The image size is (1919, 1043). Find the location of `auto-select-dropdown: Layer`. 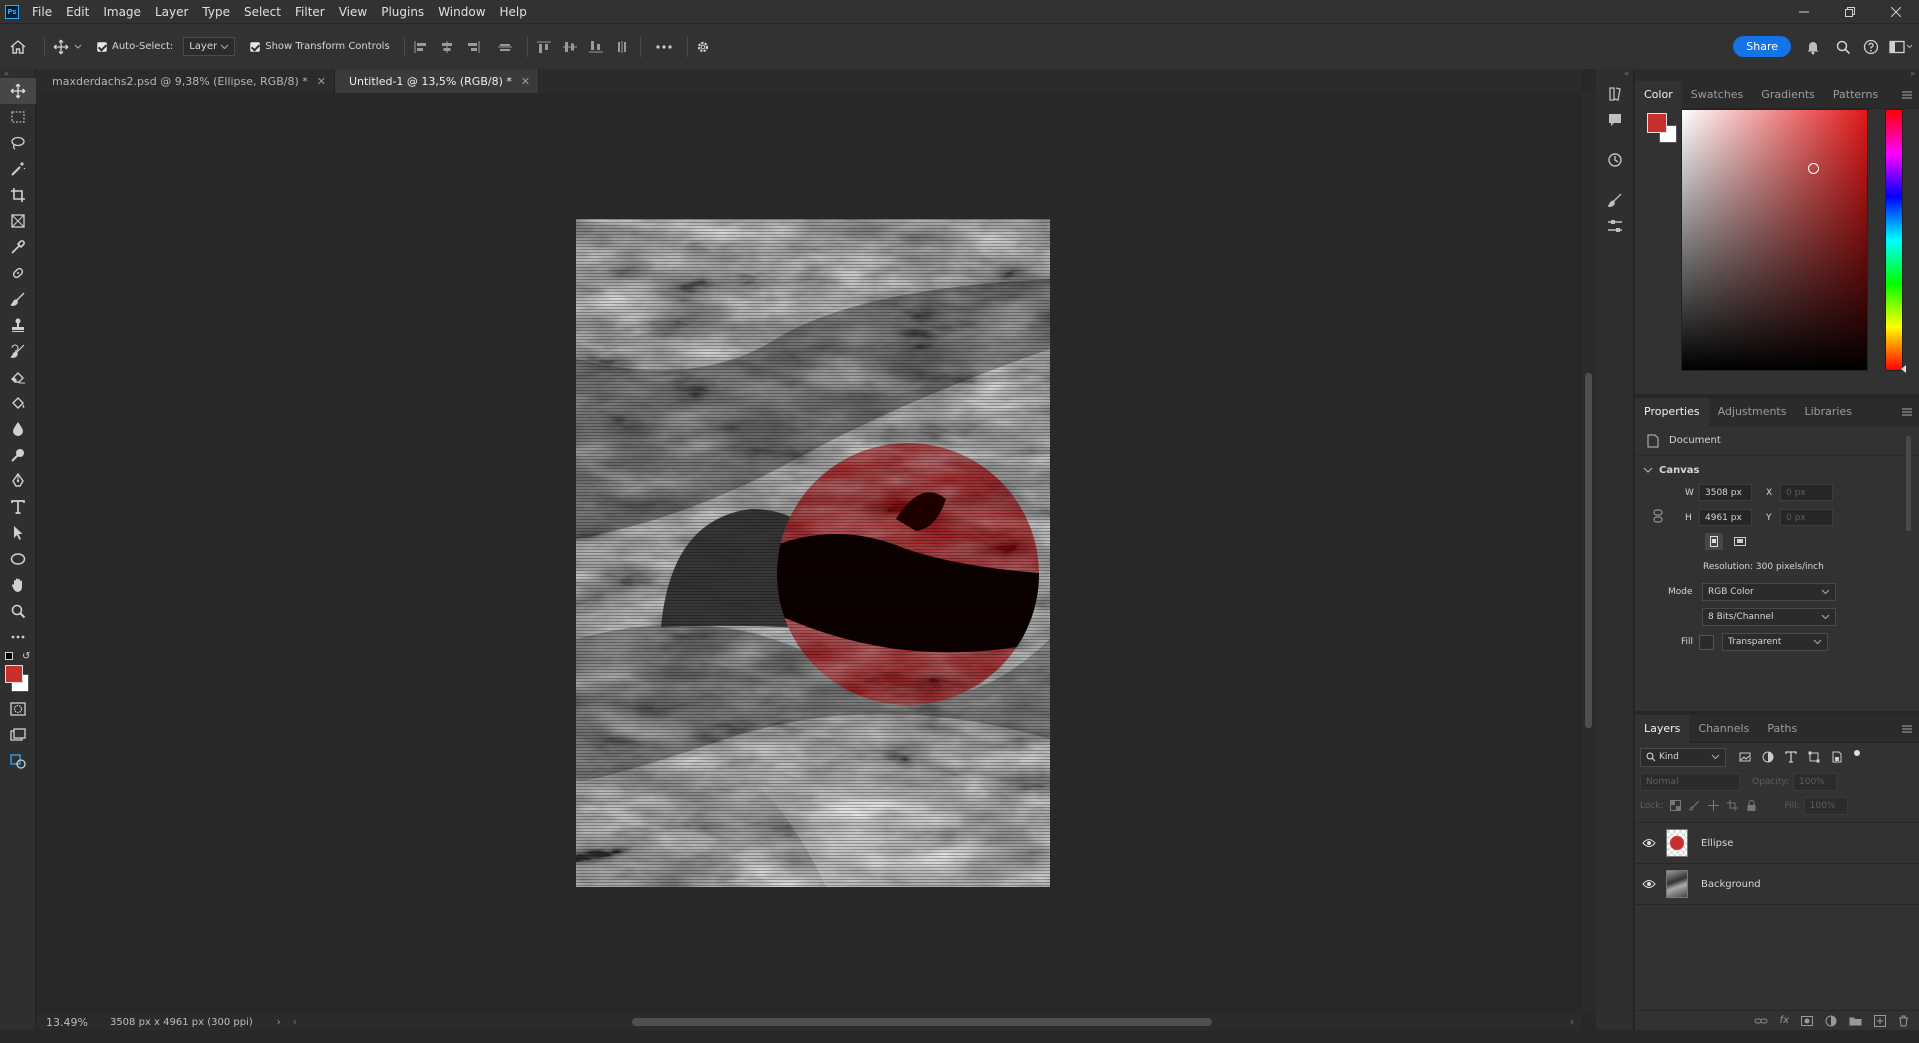

auto-select-dropdown: Layer is located at coordinates (209, 46).